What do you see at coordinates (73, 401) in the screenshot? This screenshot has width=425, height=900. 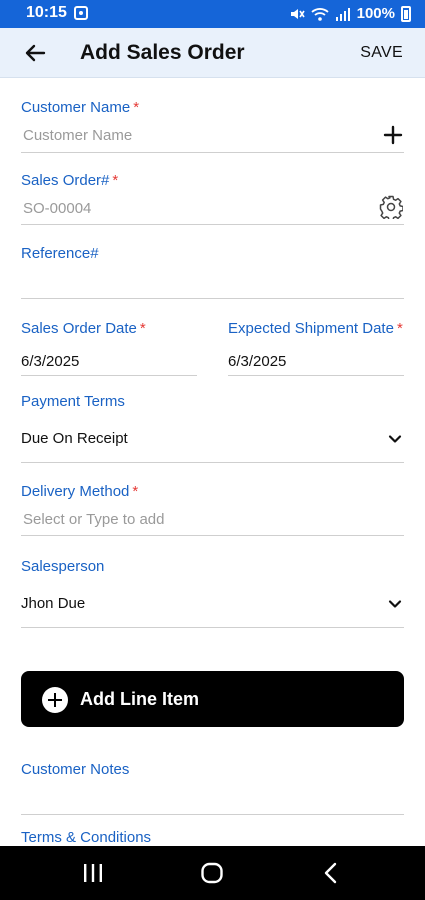 I see `payment-terms-label: Payment Terms` at bounding box center [73, 401].